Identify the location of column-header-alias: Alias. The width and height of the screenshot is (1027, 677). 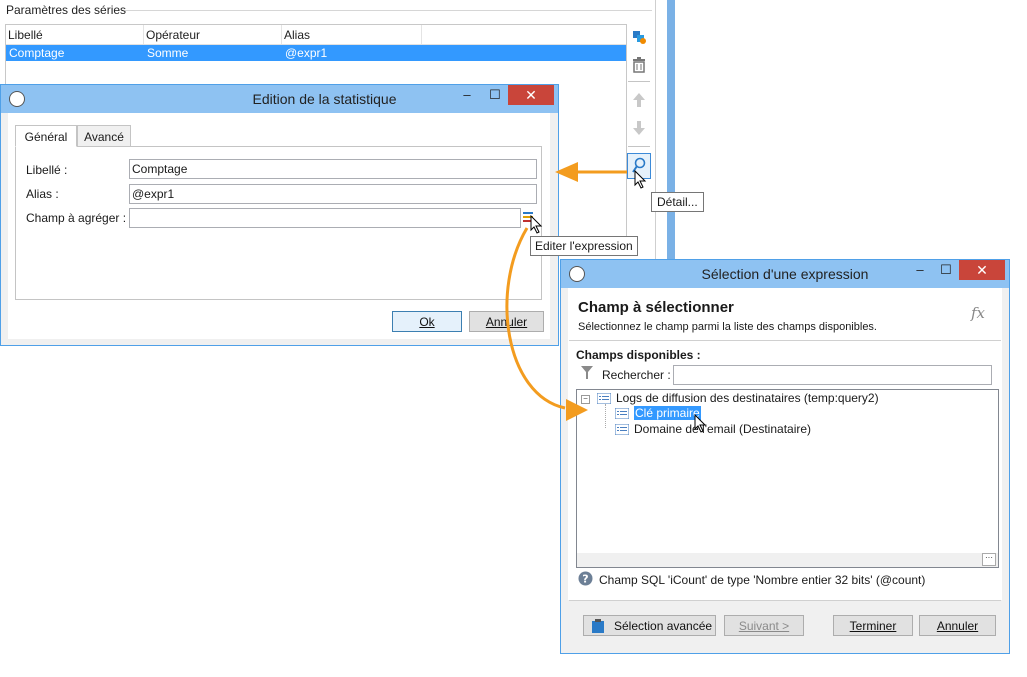
(297, 35).